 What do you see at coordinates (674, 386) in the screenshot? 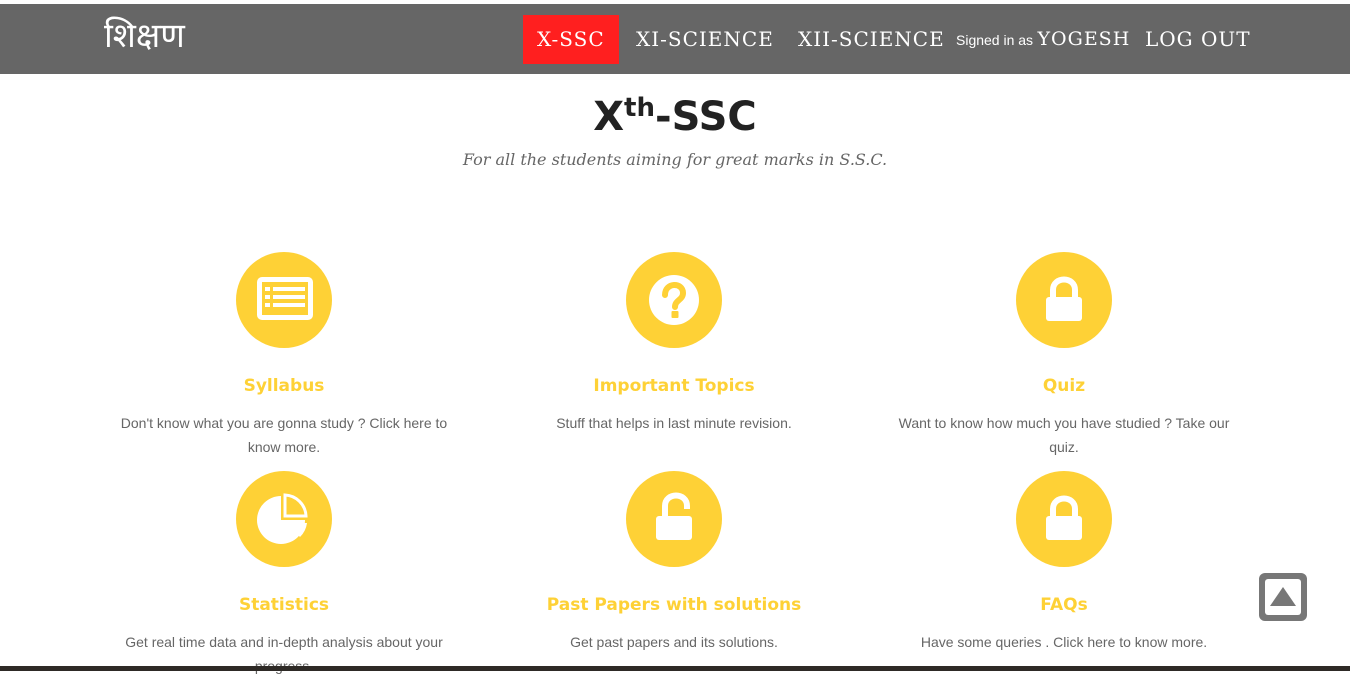
I see `feature-title: Important Topics` at bounding box center [674, 386].